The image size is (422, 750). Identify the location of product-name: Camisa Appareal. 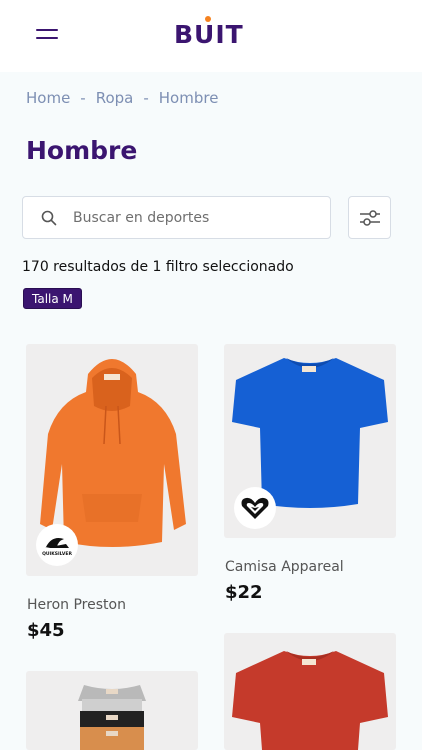
(284, 567).